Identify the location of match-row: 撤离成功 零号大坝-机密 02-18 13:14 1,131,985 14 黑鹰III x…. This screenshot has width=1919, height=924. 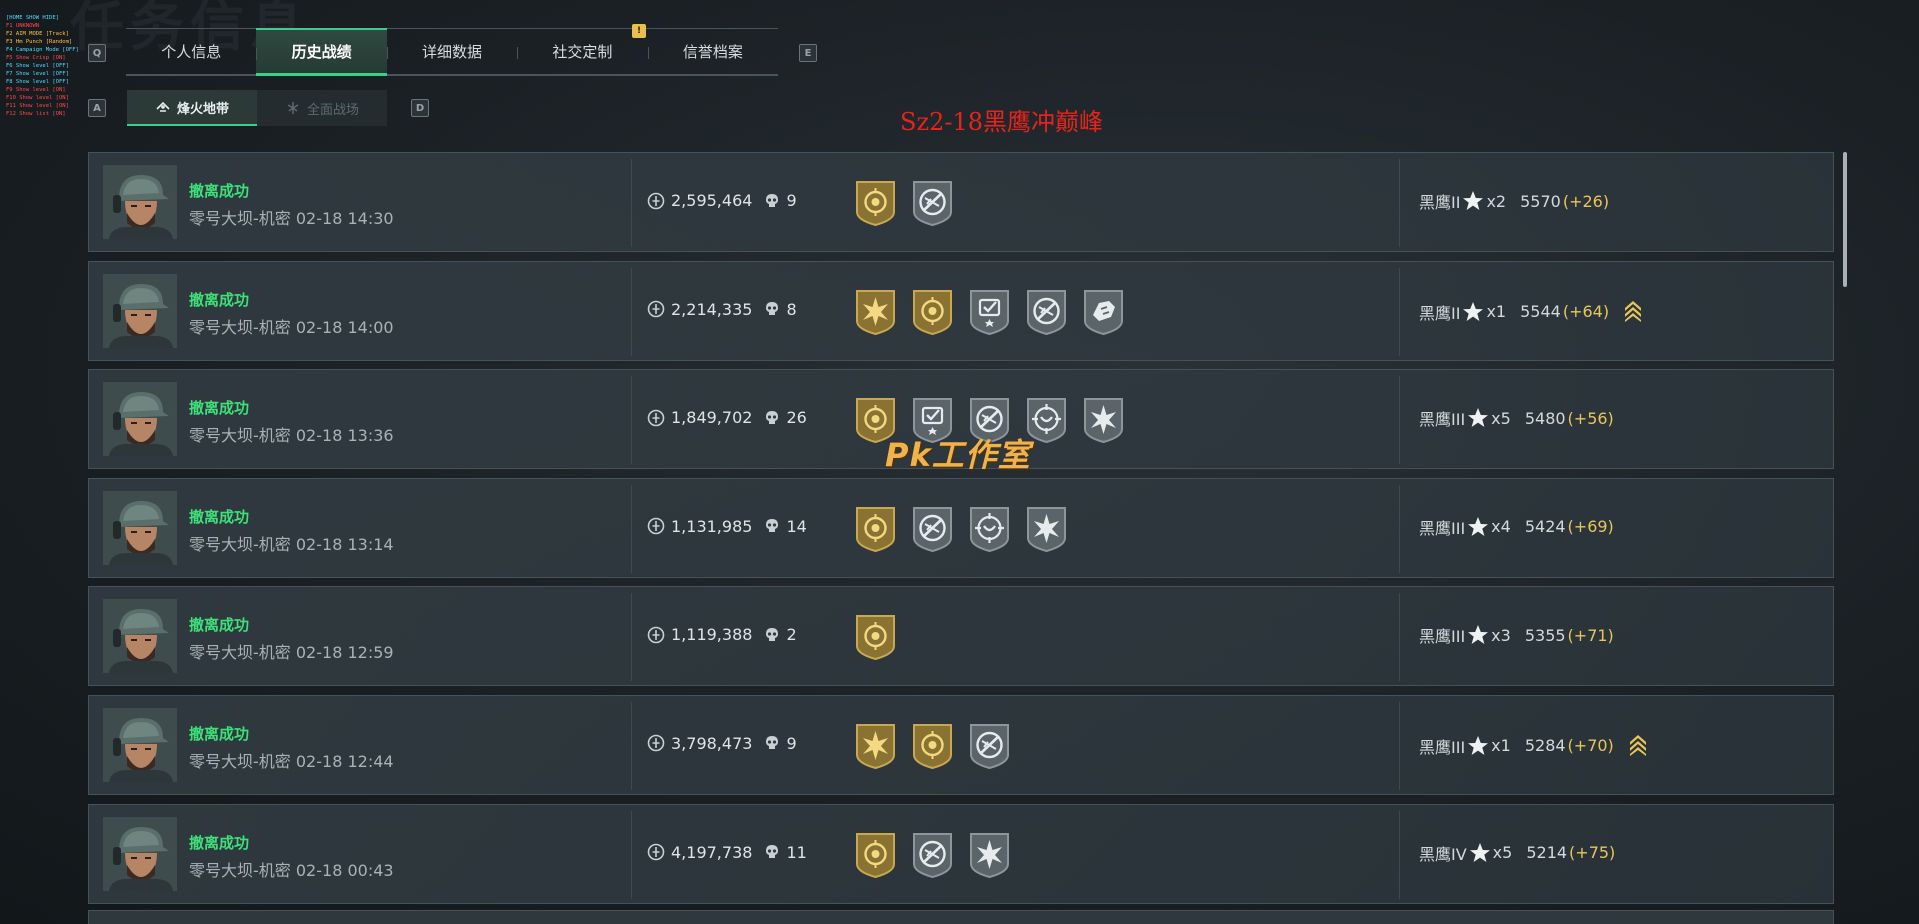
(961, 527).